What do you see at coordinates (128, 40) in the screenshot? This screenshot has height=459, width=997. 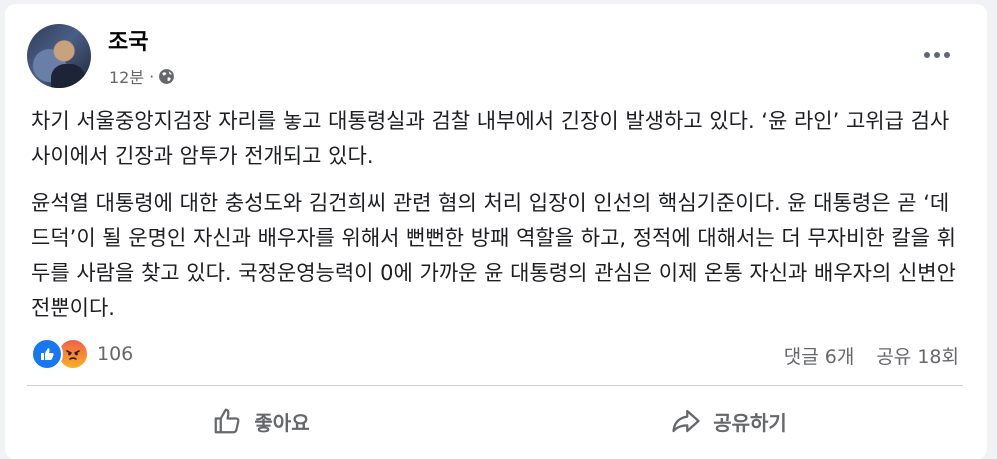 I see `author-name: 조국` at bounding box center [128, 40].